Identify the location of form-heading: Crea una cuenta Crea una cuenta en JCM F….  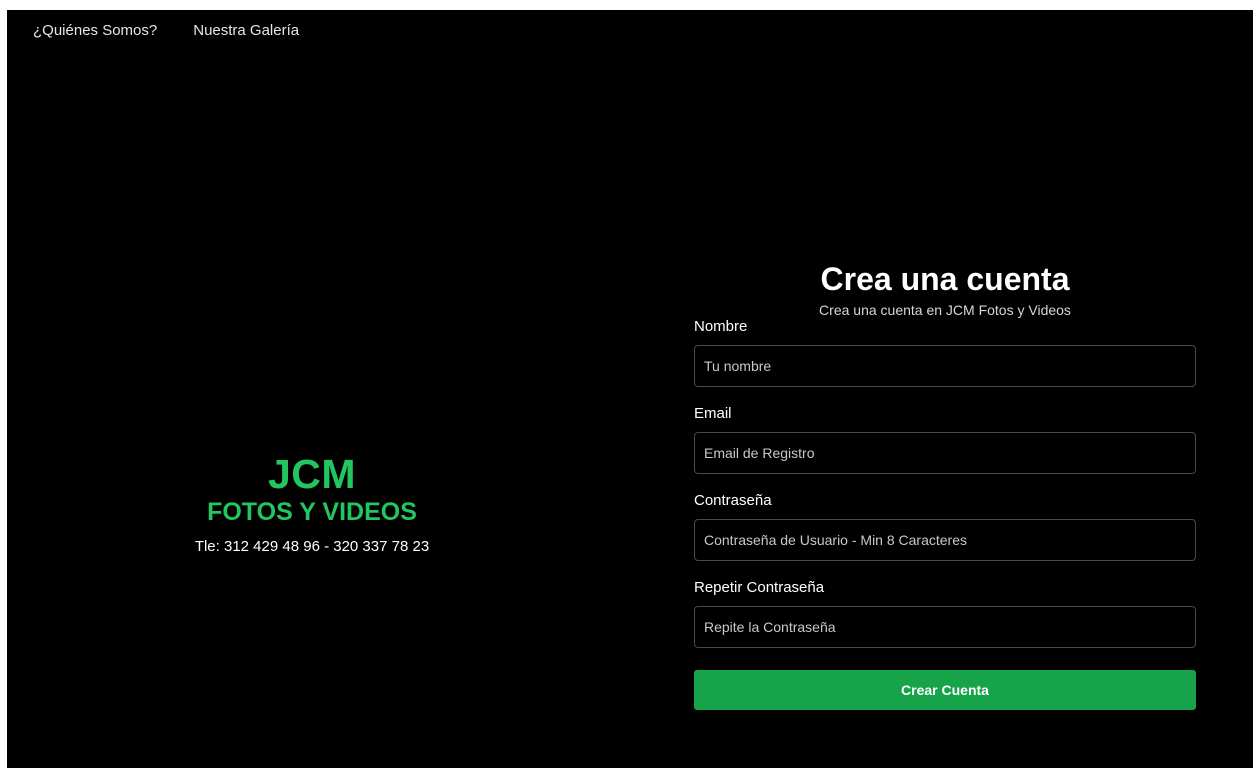
(945, 289).